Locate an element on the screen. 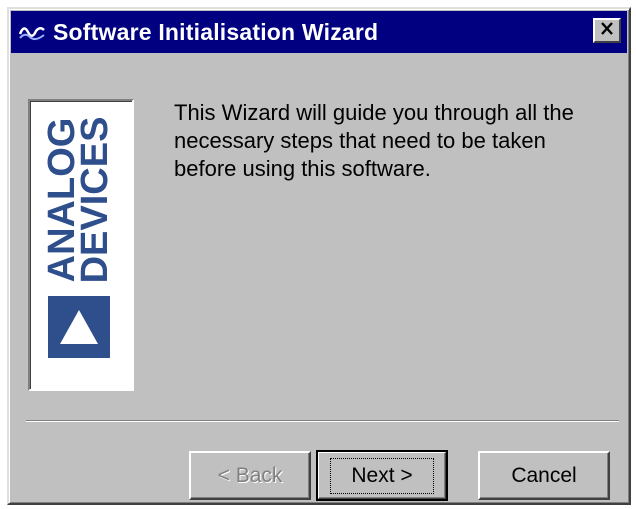 This screenshot has height=509, width=636. separator is located at coordinates (322, 421).